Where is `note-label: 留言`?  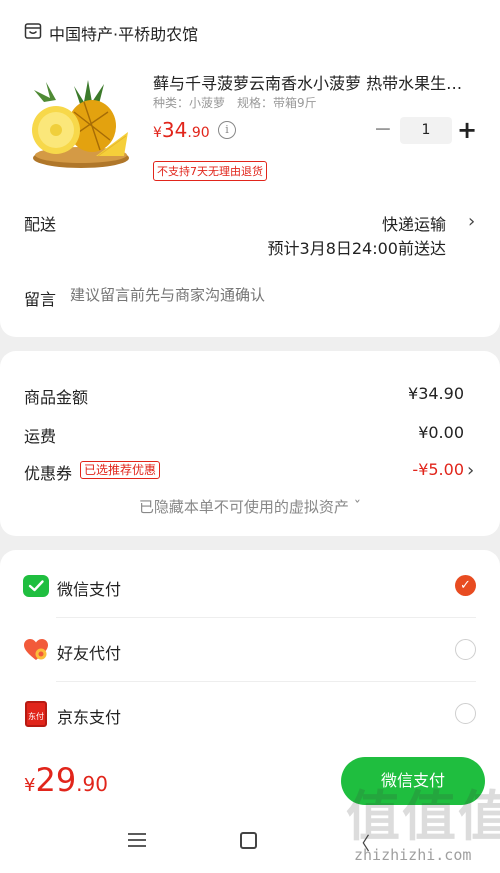 note-label: 留言 is located at coordinates (40, 299).